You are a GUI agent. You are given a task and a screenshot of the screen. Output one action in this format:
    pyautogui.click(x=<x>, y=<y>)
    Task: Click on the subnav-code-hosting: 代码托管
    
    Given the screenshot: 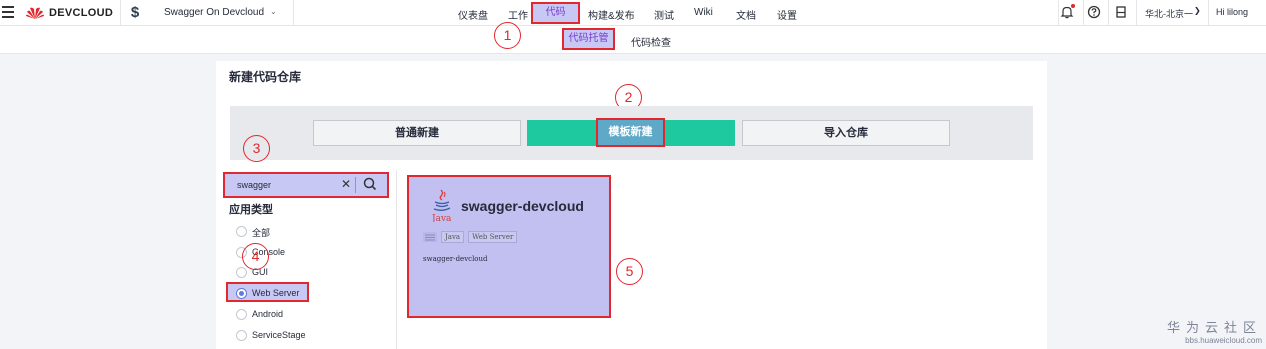 What is the action you would take?
    pyautogui.click(x=588, y=39)
    